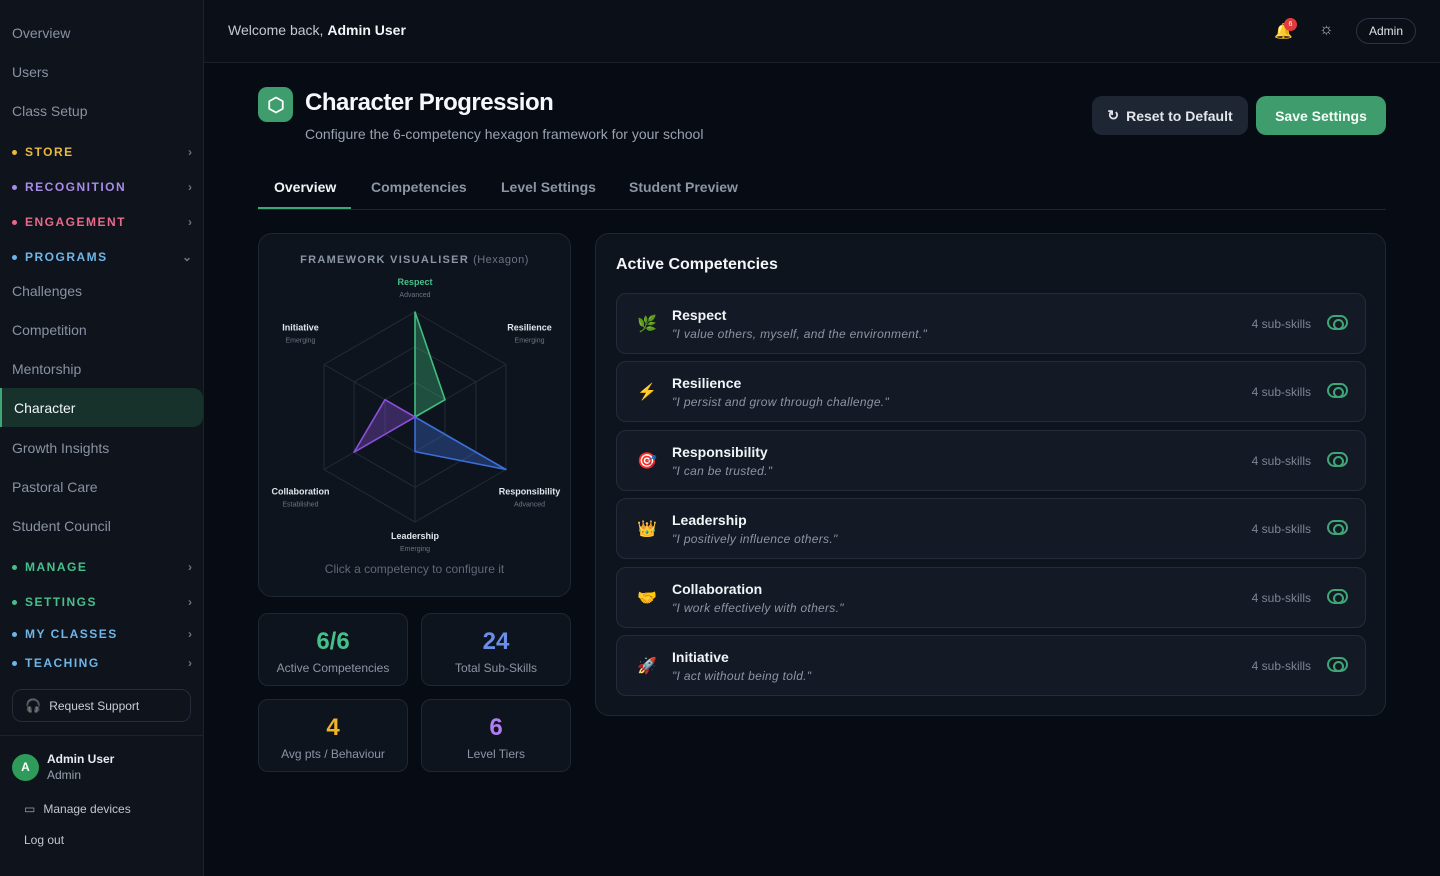  I want to click on sidebar-item-label: Pastoral Care, so click(55, 486).